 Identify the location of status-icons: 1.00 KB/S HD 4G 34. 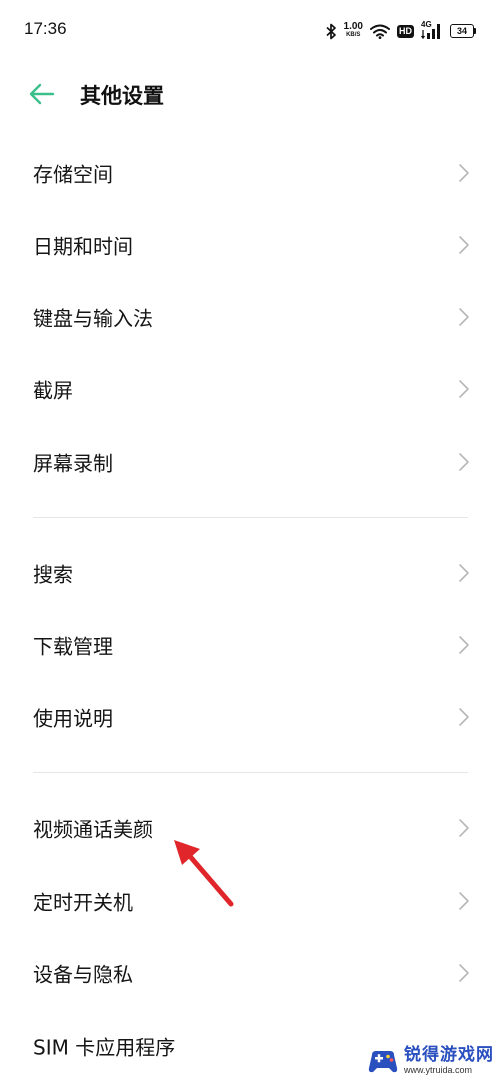
(400, 31).